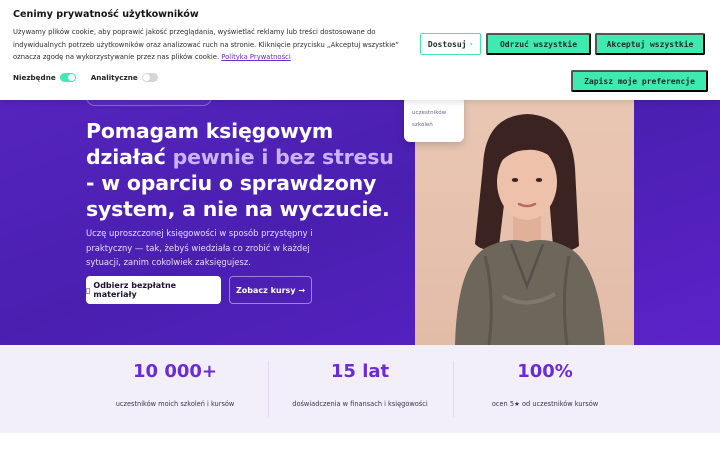  I want to click on accept-all-button: Akceptuj wszystkie, so click(650, 44).